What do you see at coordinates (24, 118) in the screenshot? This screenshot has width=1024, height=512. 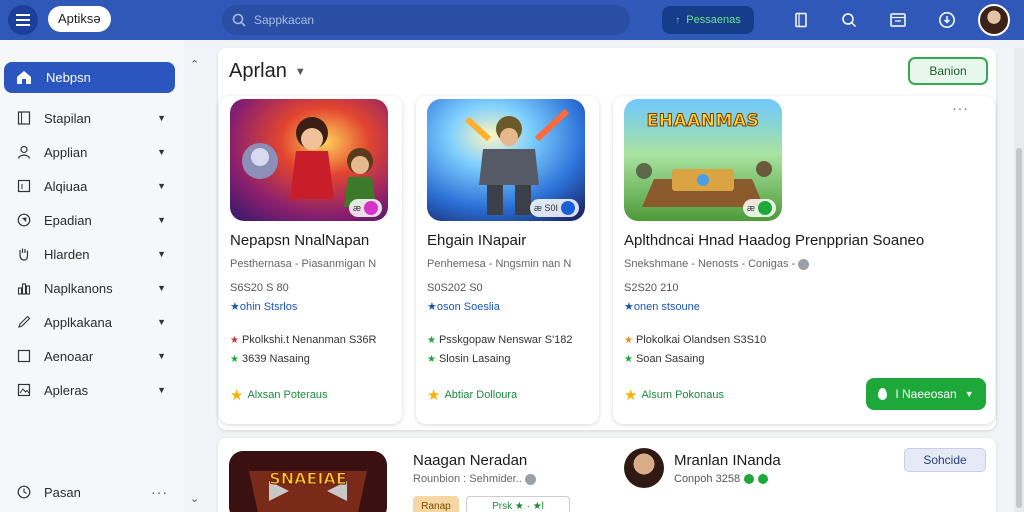 I see `tablet-icon` at bounding box center [24, 118].